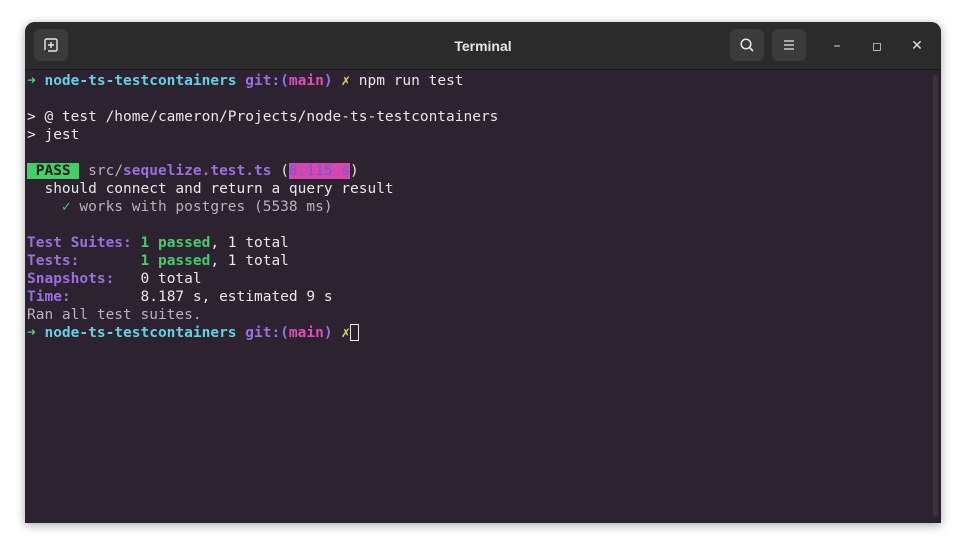 The width and height of the screenshot is (966, 551). What do you see at coordinates (175, 261) in the screenshot?
I see `tests-passed: 1 passed` at bounding box center [175, 261].